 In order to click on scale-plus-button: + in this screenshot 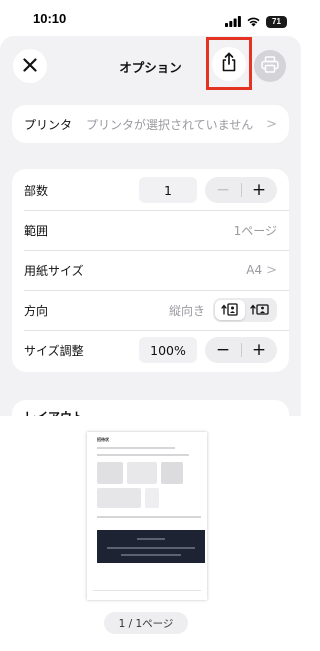, I will do `click(259, 350)`.